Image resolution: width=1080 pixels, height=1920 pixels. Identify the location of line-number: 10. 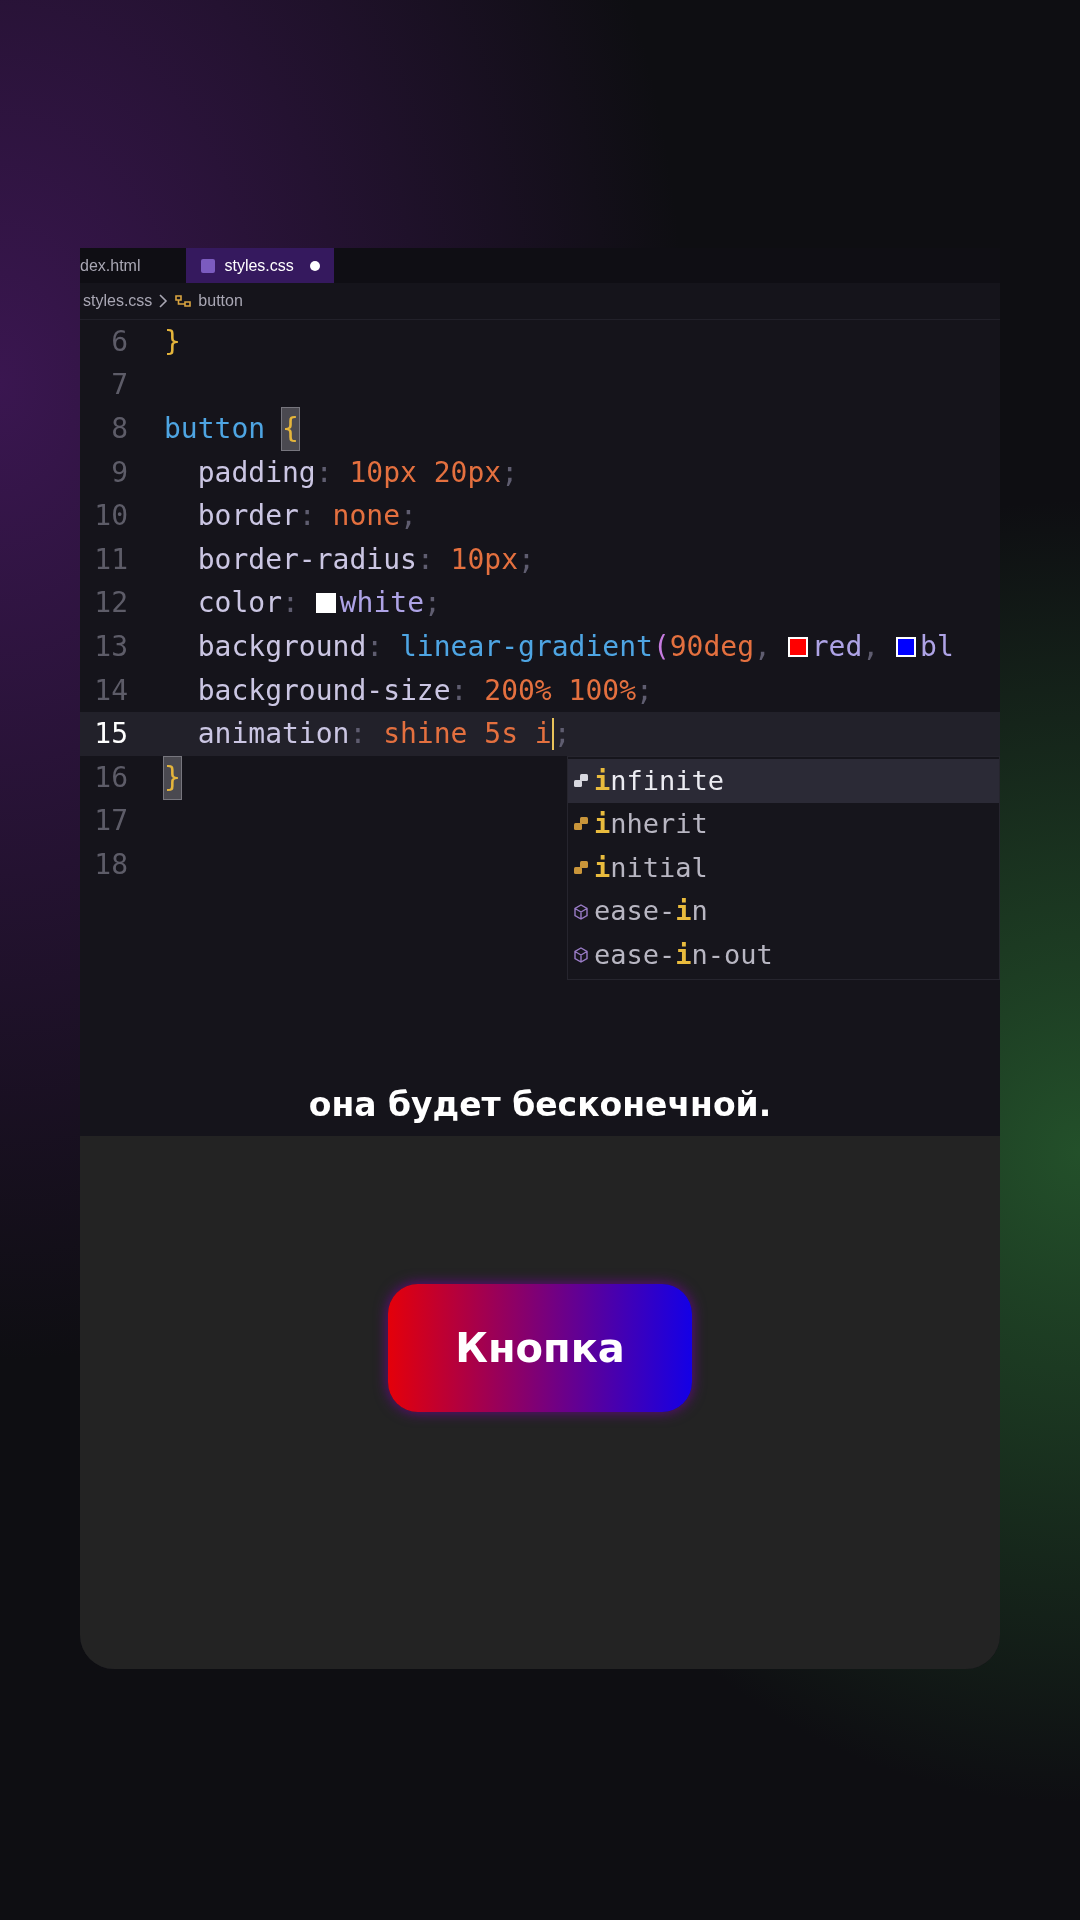
(110, 516).